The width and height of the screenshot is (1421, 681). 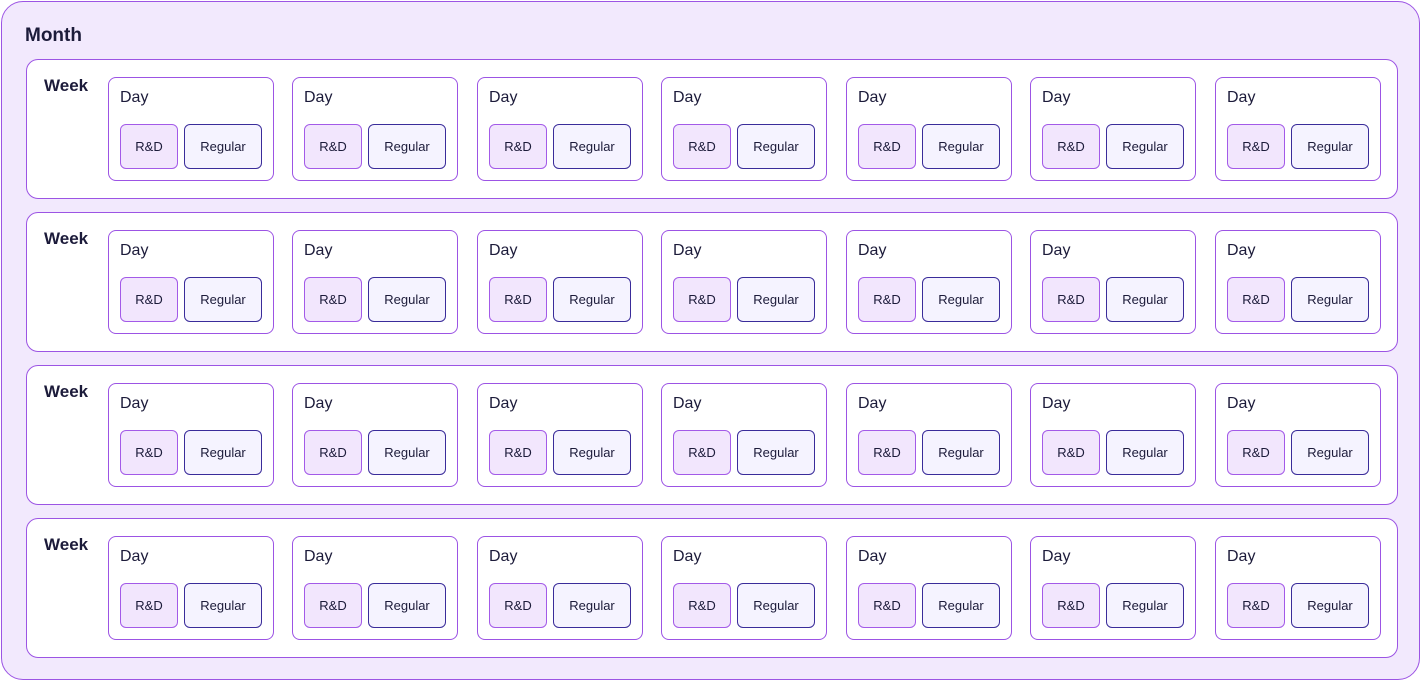 What do you see at coordinates (53, 35) in the screenshot?
I see `month-title: Month` at bounding box center [53, 35].